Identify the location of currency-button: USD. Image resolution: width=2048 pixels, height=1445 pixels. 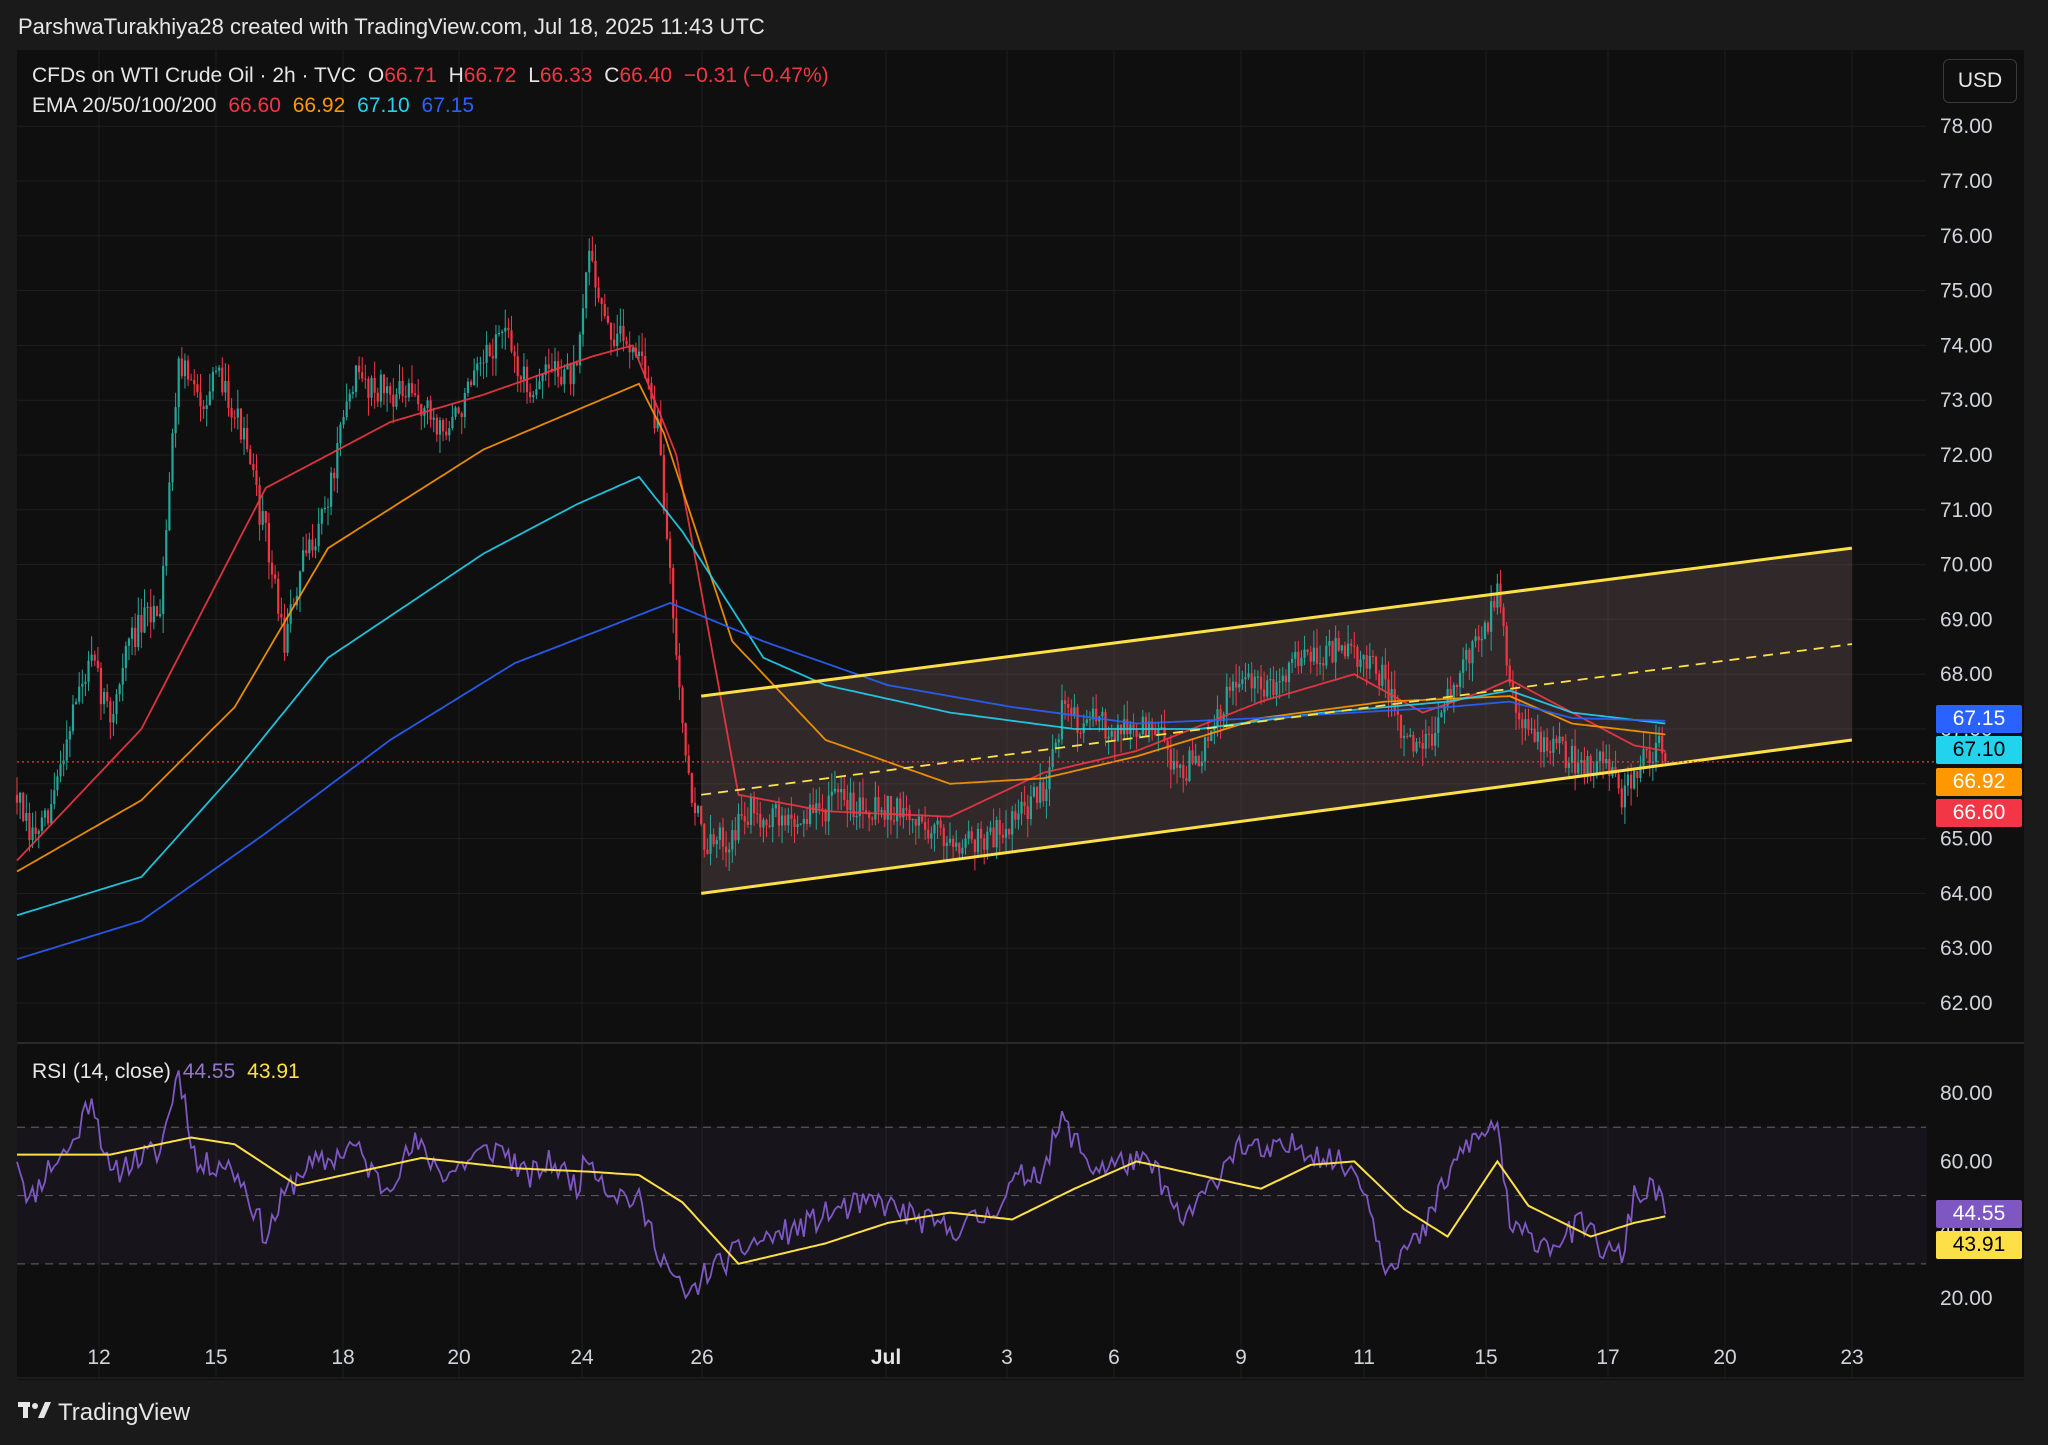
(1980, 81).